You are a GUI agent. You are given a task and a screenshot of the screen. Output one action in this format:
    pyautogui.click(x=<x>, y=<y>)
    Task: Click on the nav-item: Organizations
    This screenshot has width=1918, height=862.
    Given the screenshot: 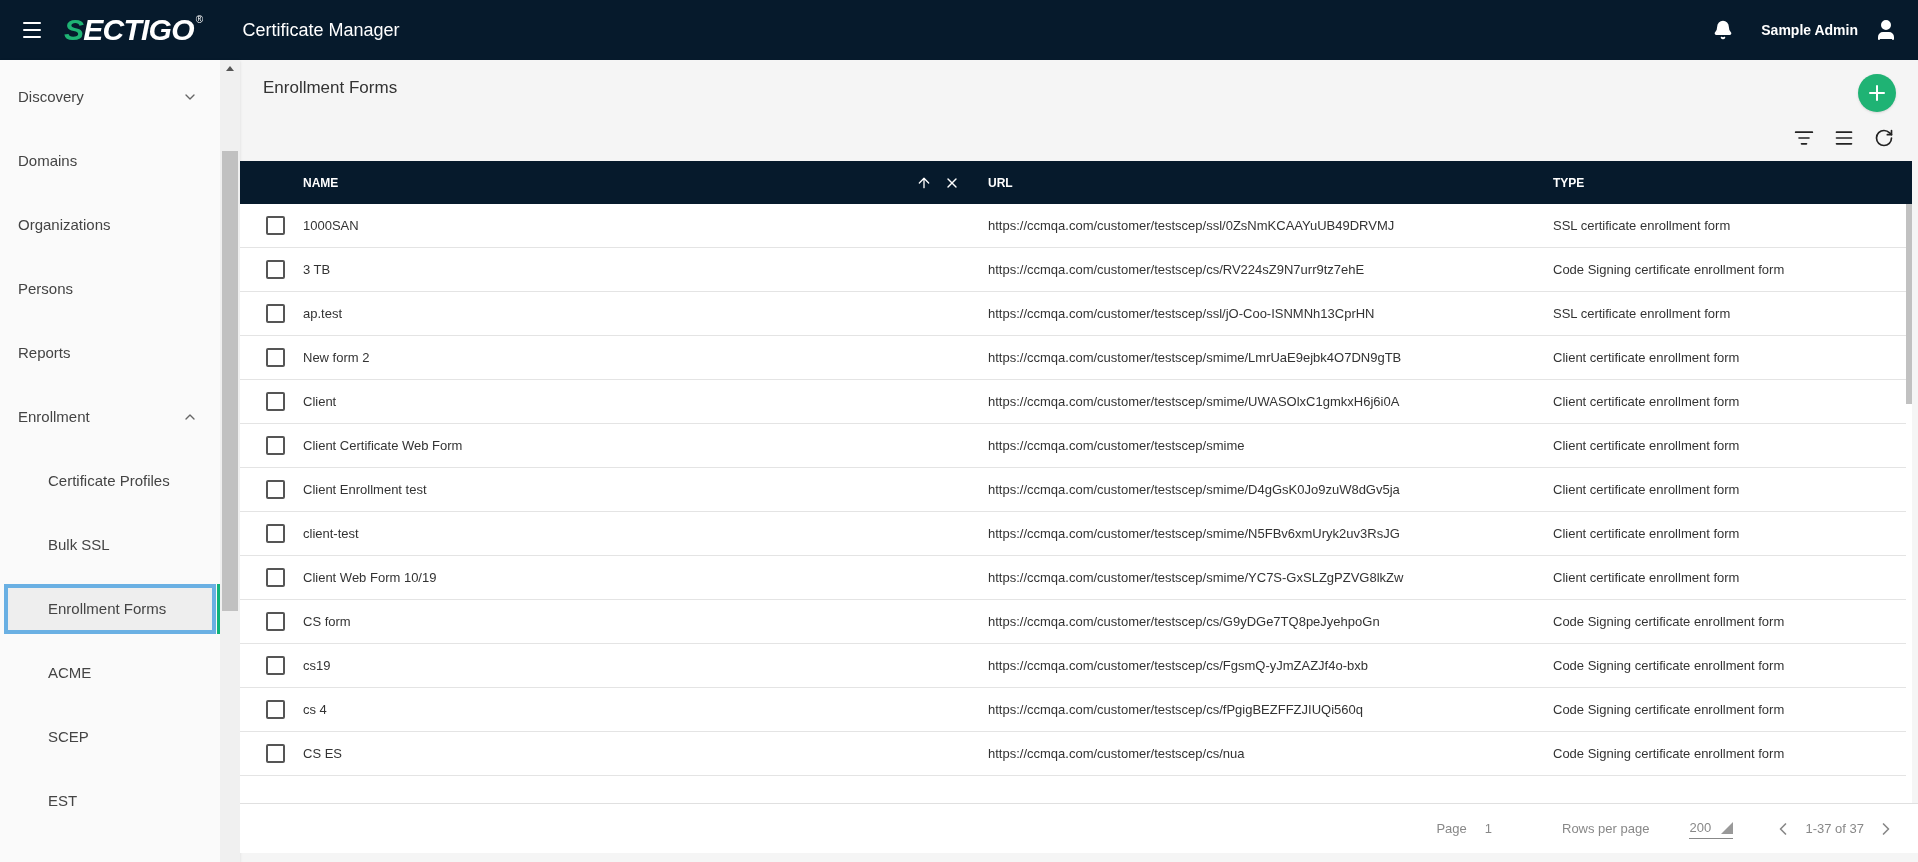 What is the action you would take?
    pyautogui.click(x=110, y=225)
    